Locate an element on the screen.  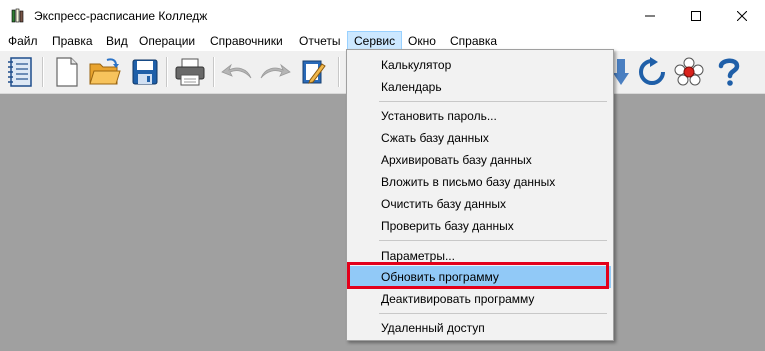
schedule-list-icon is located at coordinates (20, 72).